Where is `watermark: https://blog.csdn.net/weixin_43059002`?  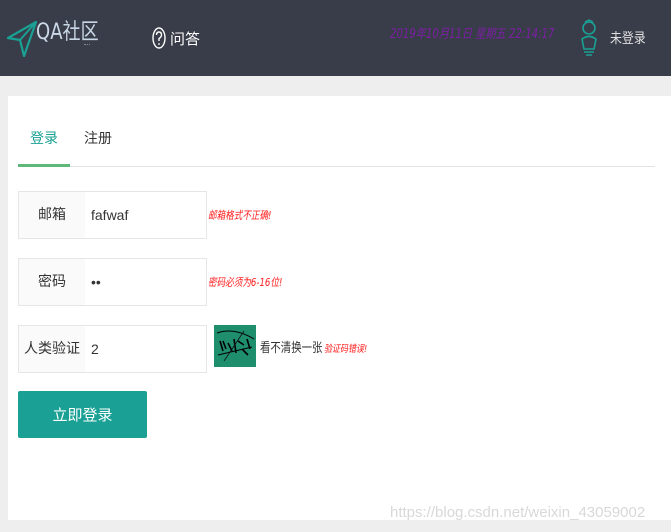 watermark: https://blog.csdn.net/weixin_43059002 is located at coordinates (518, 512).